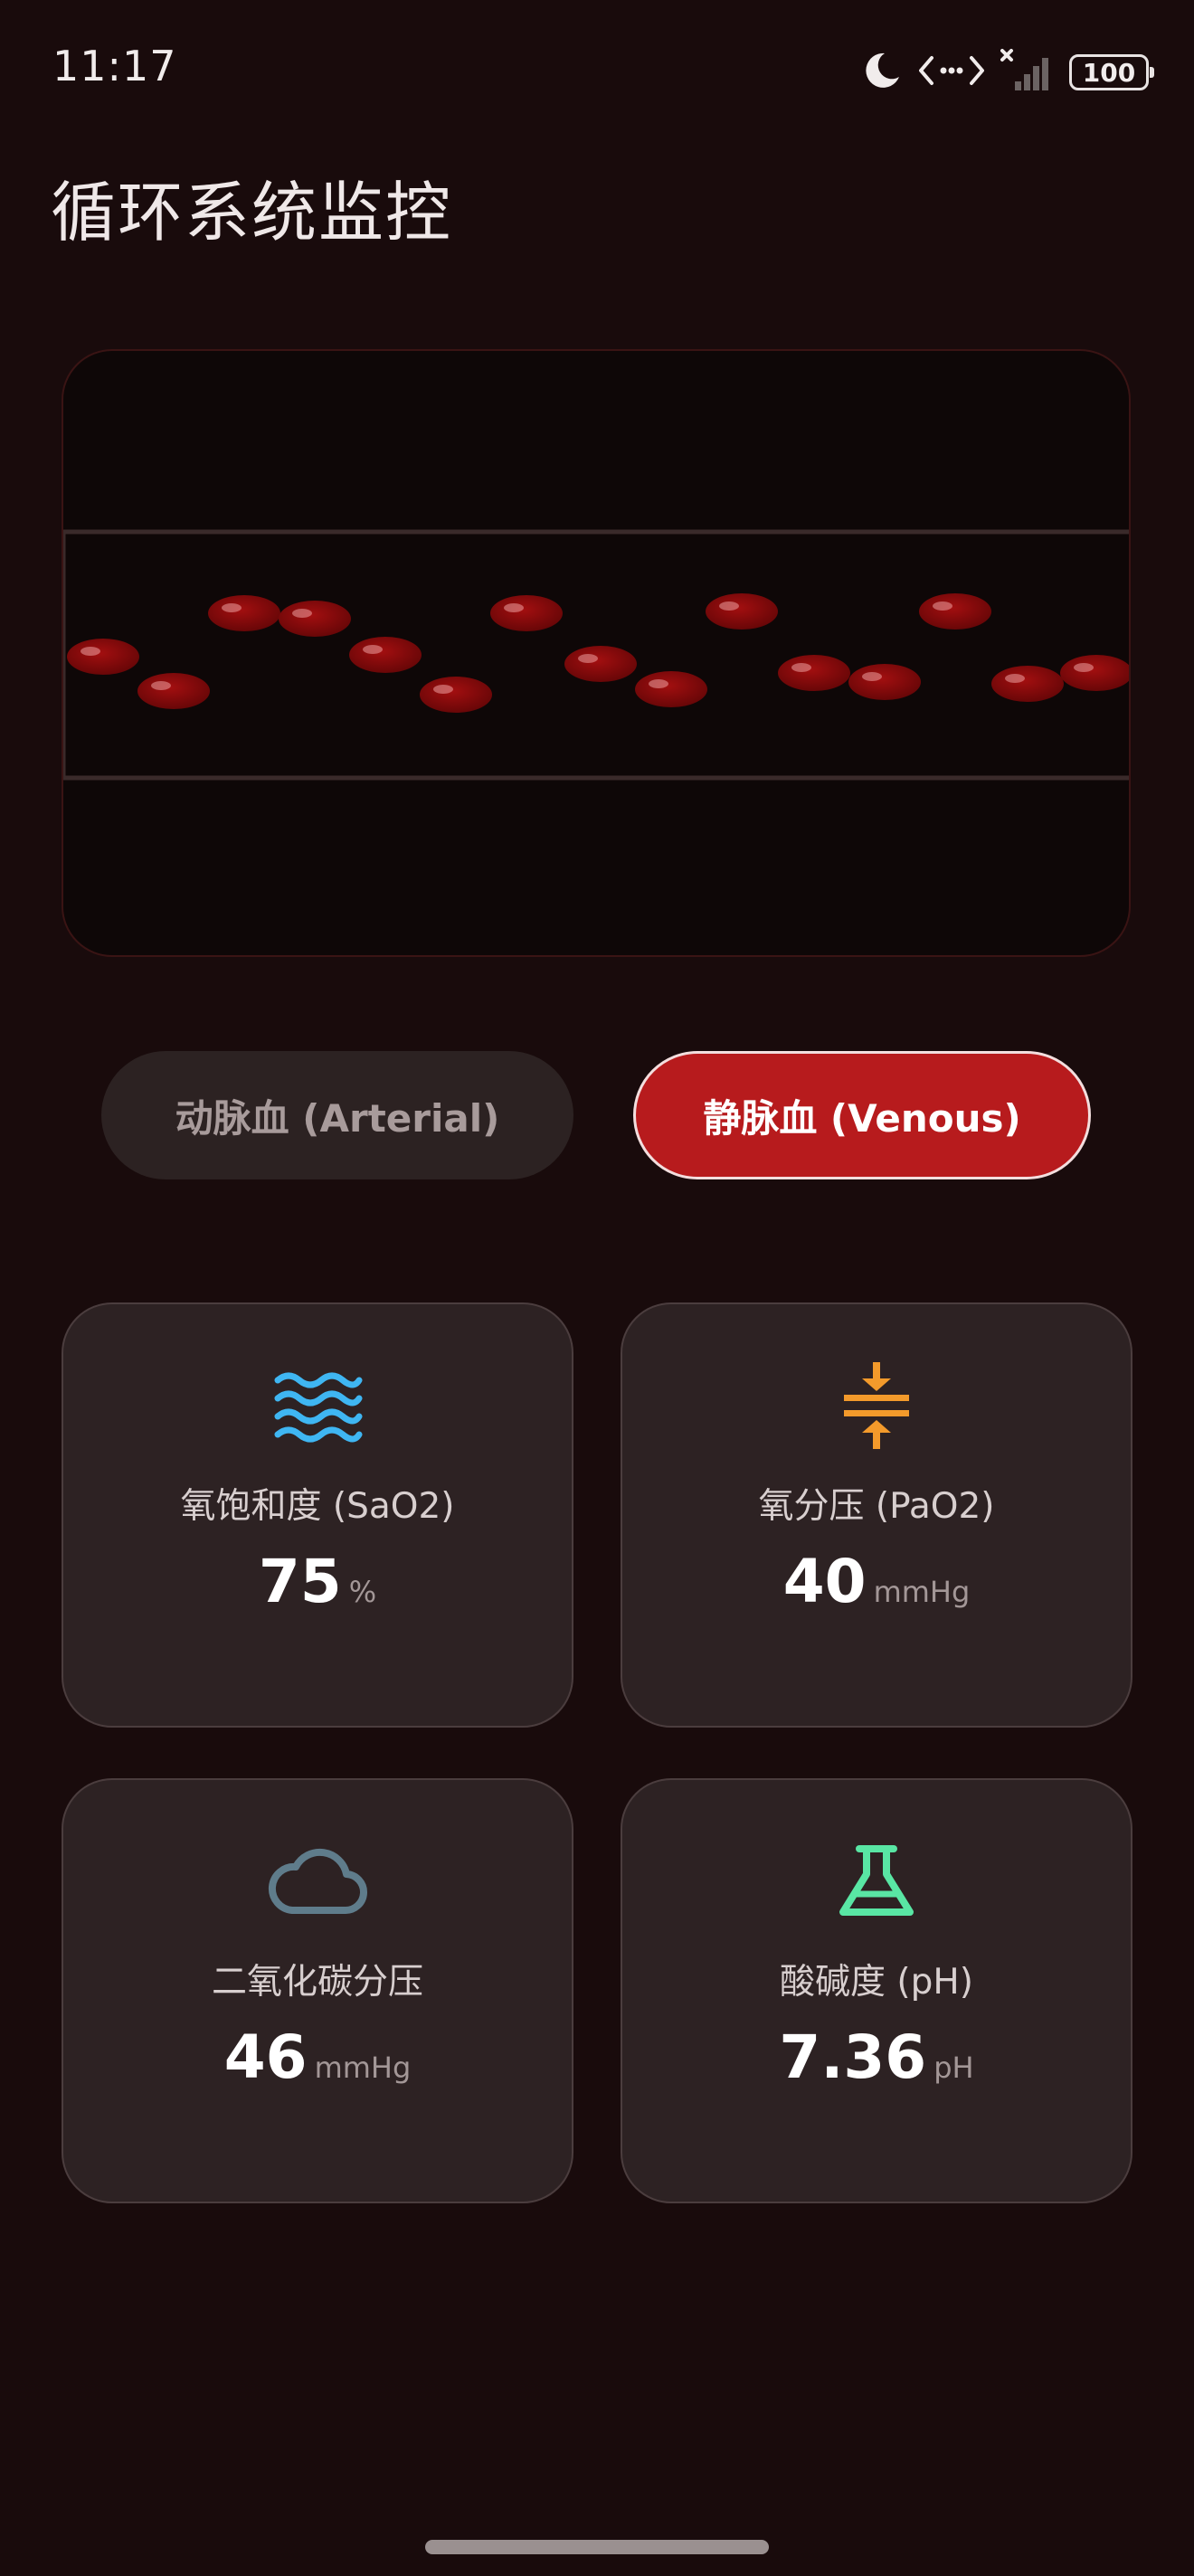 This screenshot has height=2576, width=1194. I want to click on waves-icon, so click(317, 1406).